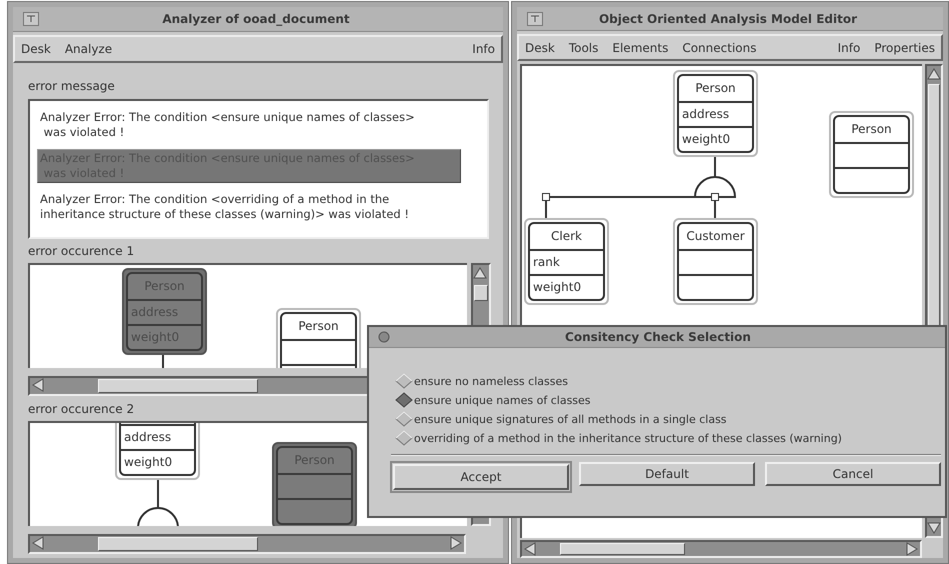 The image size is (949, 564). I want to click on dialog-title: Consitency Check Selection, so click(658, 337).